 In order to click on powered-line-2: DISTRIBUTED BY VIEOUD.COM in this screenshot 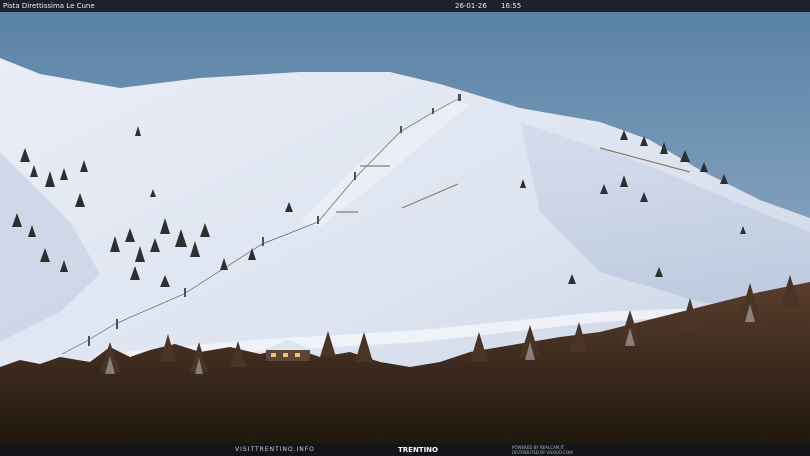, I will do `click(542, 452)`.